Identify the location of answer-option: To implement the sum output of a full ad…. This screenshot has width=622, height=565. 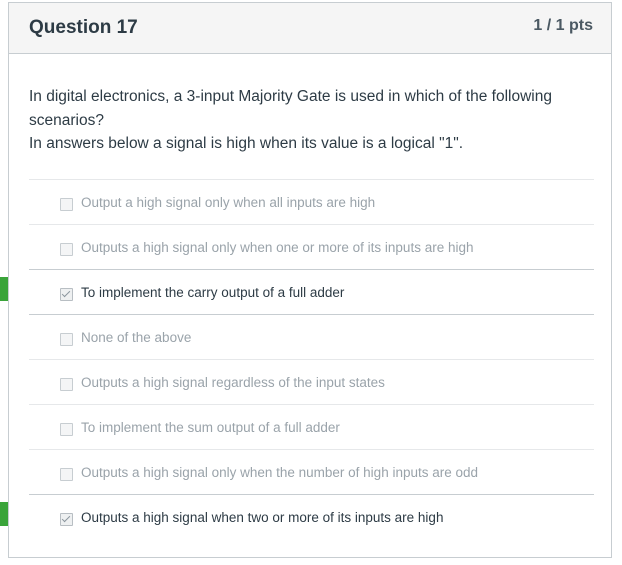
(311, 426).